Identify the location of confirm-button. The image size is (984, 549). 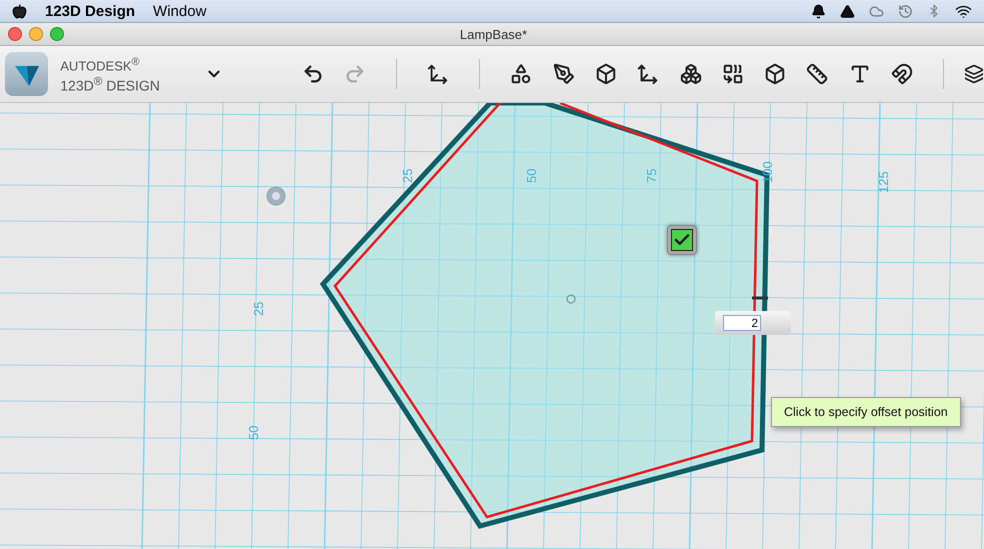
(682, 240).